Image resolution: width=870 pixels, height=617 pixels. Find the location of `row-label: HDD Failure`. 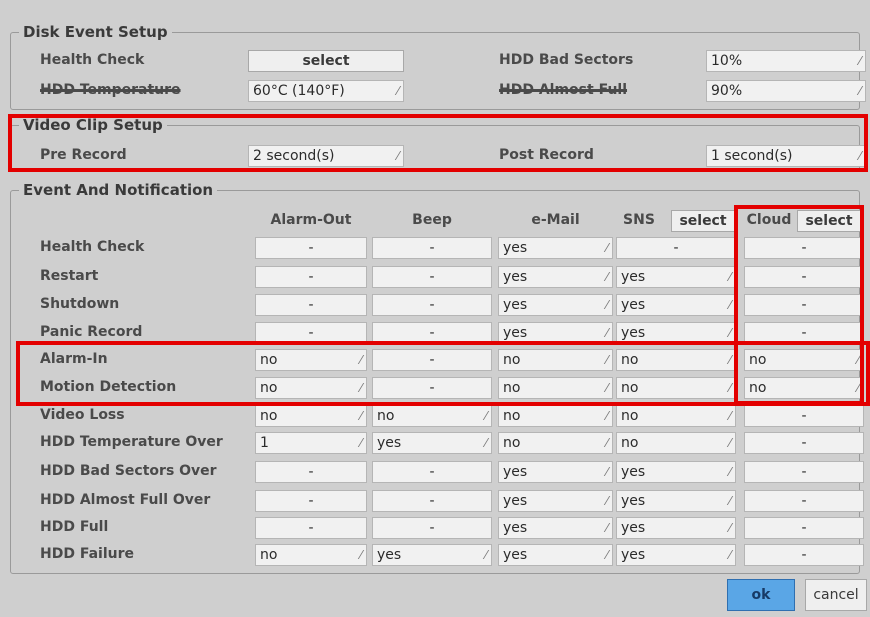

row-label: HDD Failure is located at coordinates (87, 554).